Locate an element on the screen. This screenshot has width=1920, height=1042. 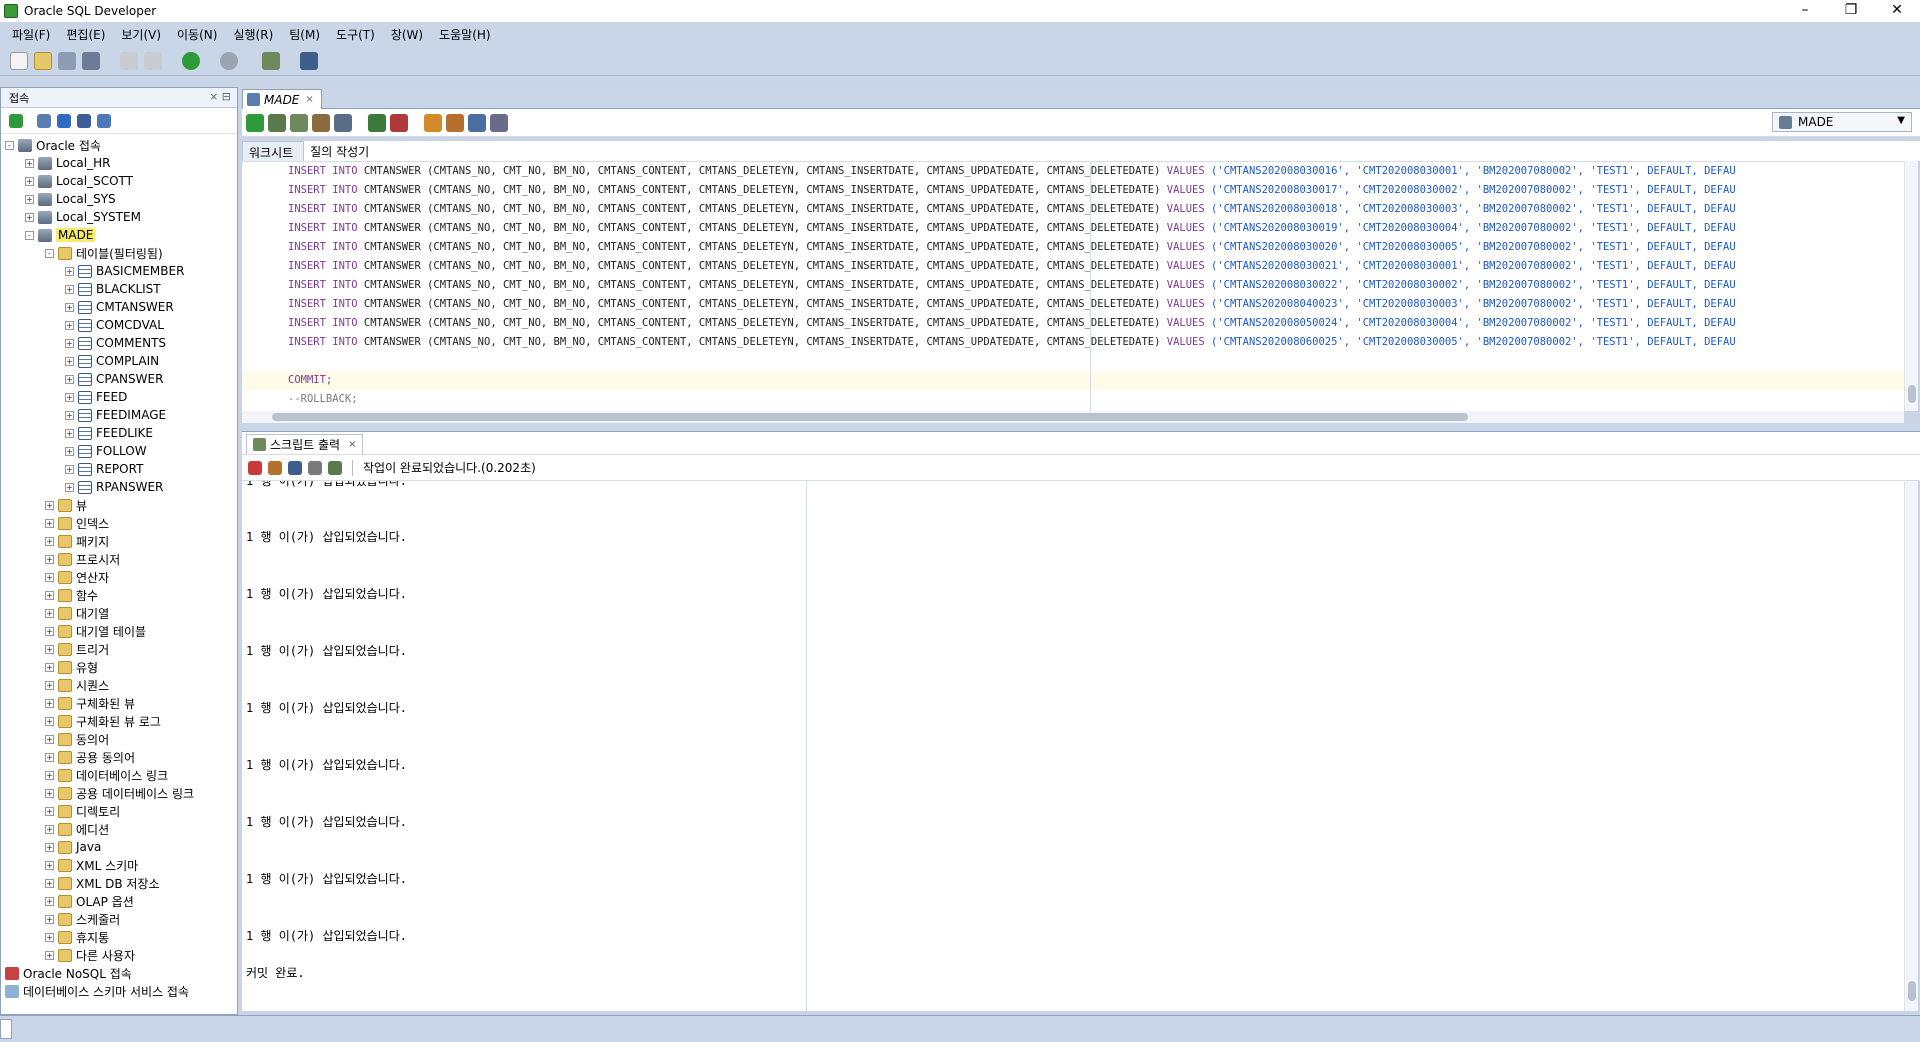
menu-navigate: 이동(N) is located at coordinates (197, 34).